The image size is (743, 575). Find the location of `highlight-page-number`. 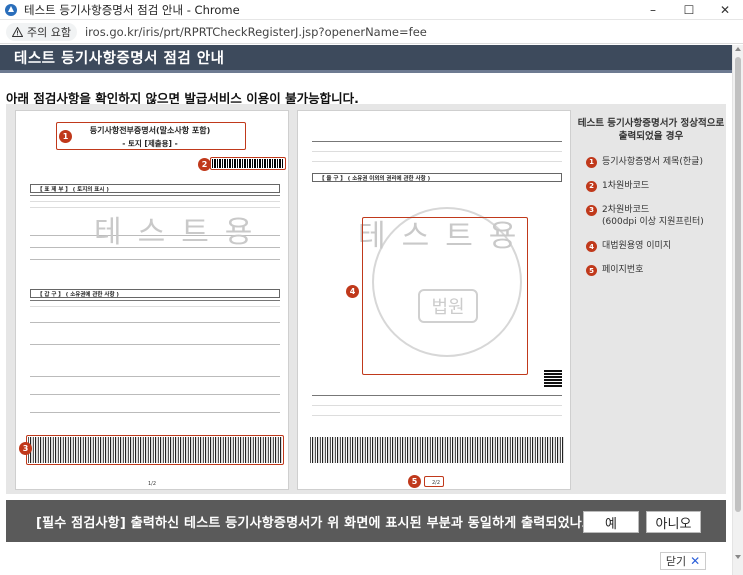

highlight-page-number is located at coordinates (434, 481).